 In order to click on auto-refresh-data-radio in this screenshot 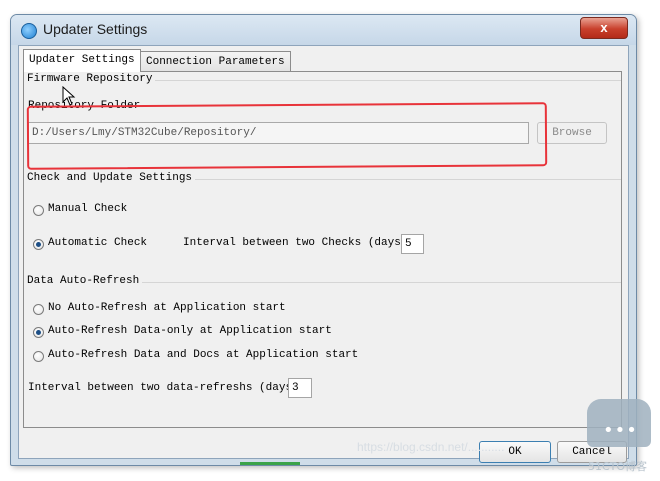, I will do `click(38, 332)`.